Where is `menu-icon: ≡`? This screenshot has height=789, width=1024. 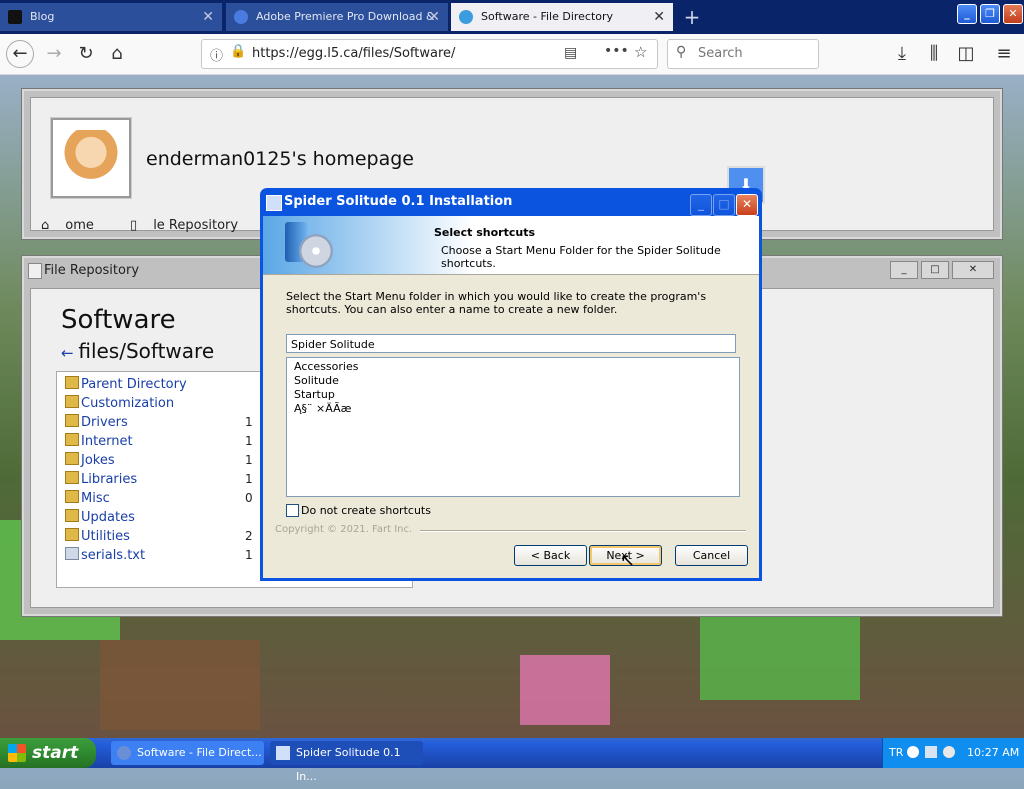 menu-icon: ≡ is located at coordinates (1004, 54).